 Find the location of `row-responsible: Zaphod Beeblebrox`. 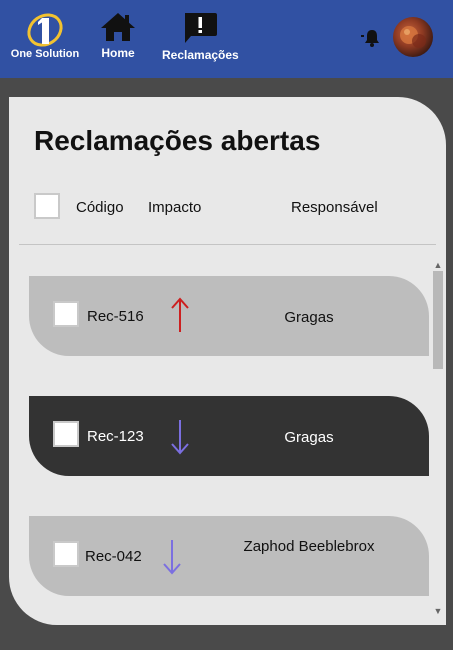

row-responsible: Zaphod Beeblebrox is located at coordinates (309, 546).